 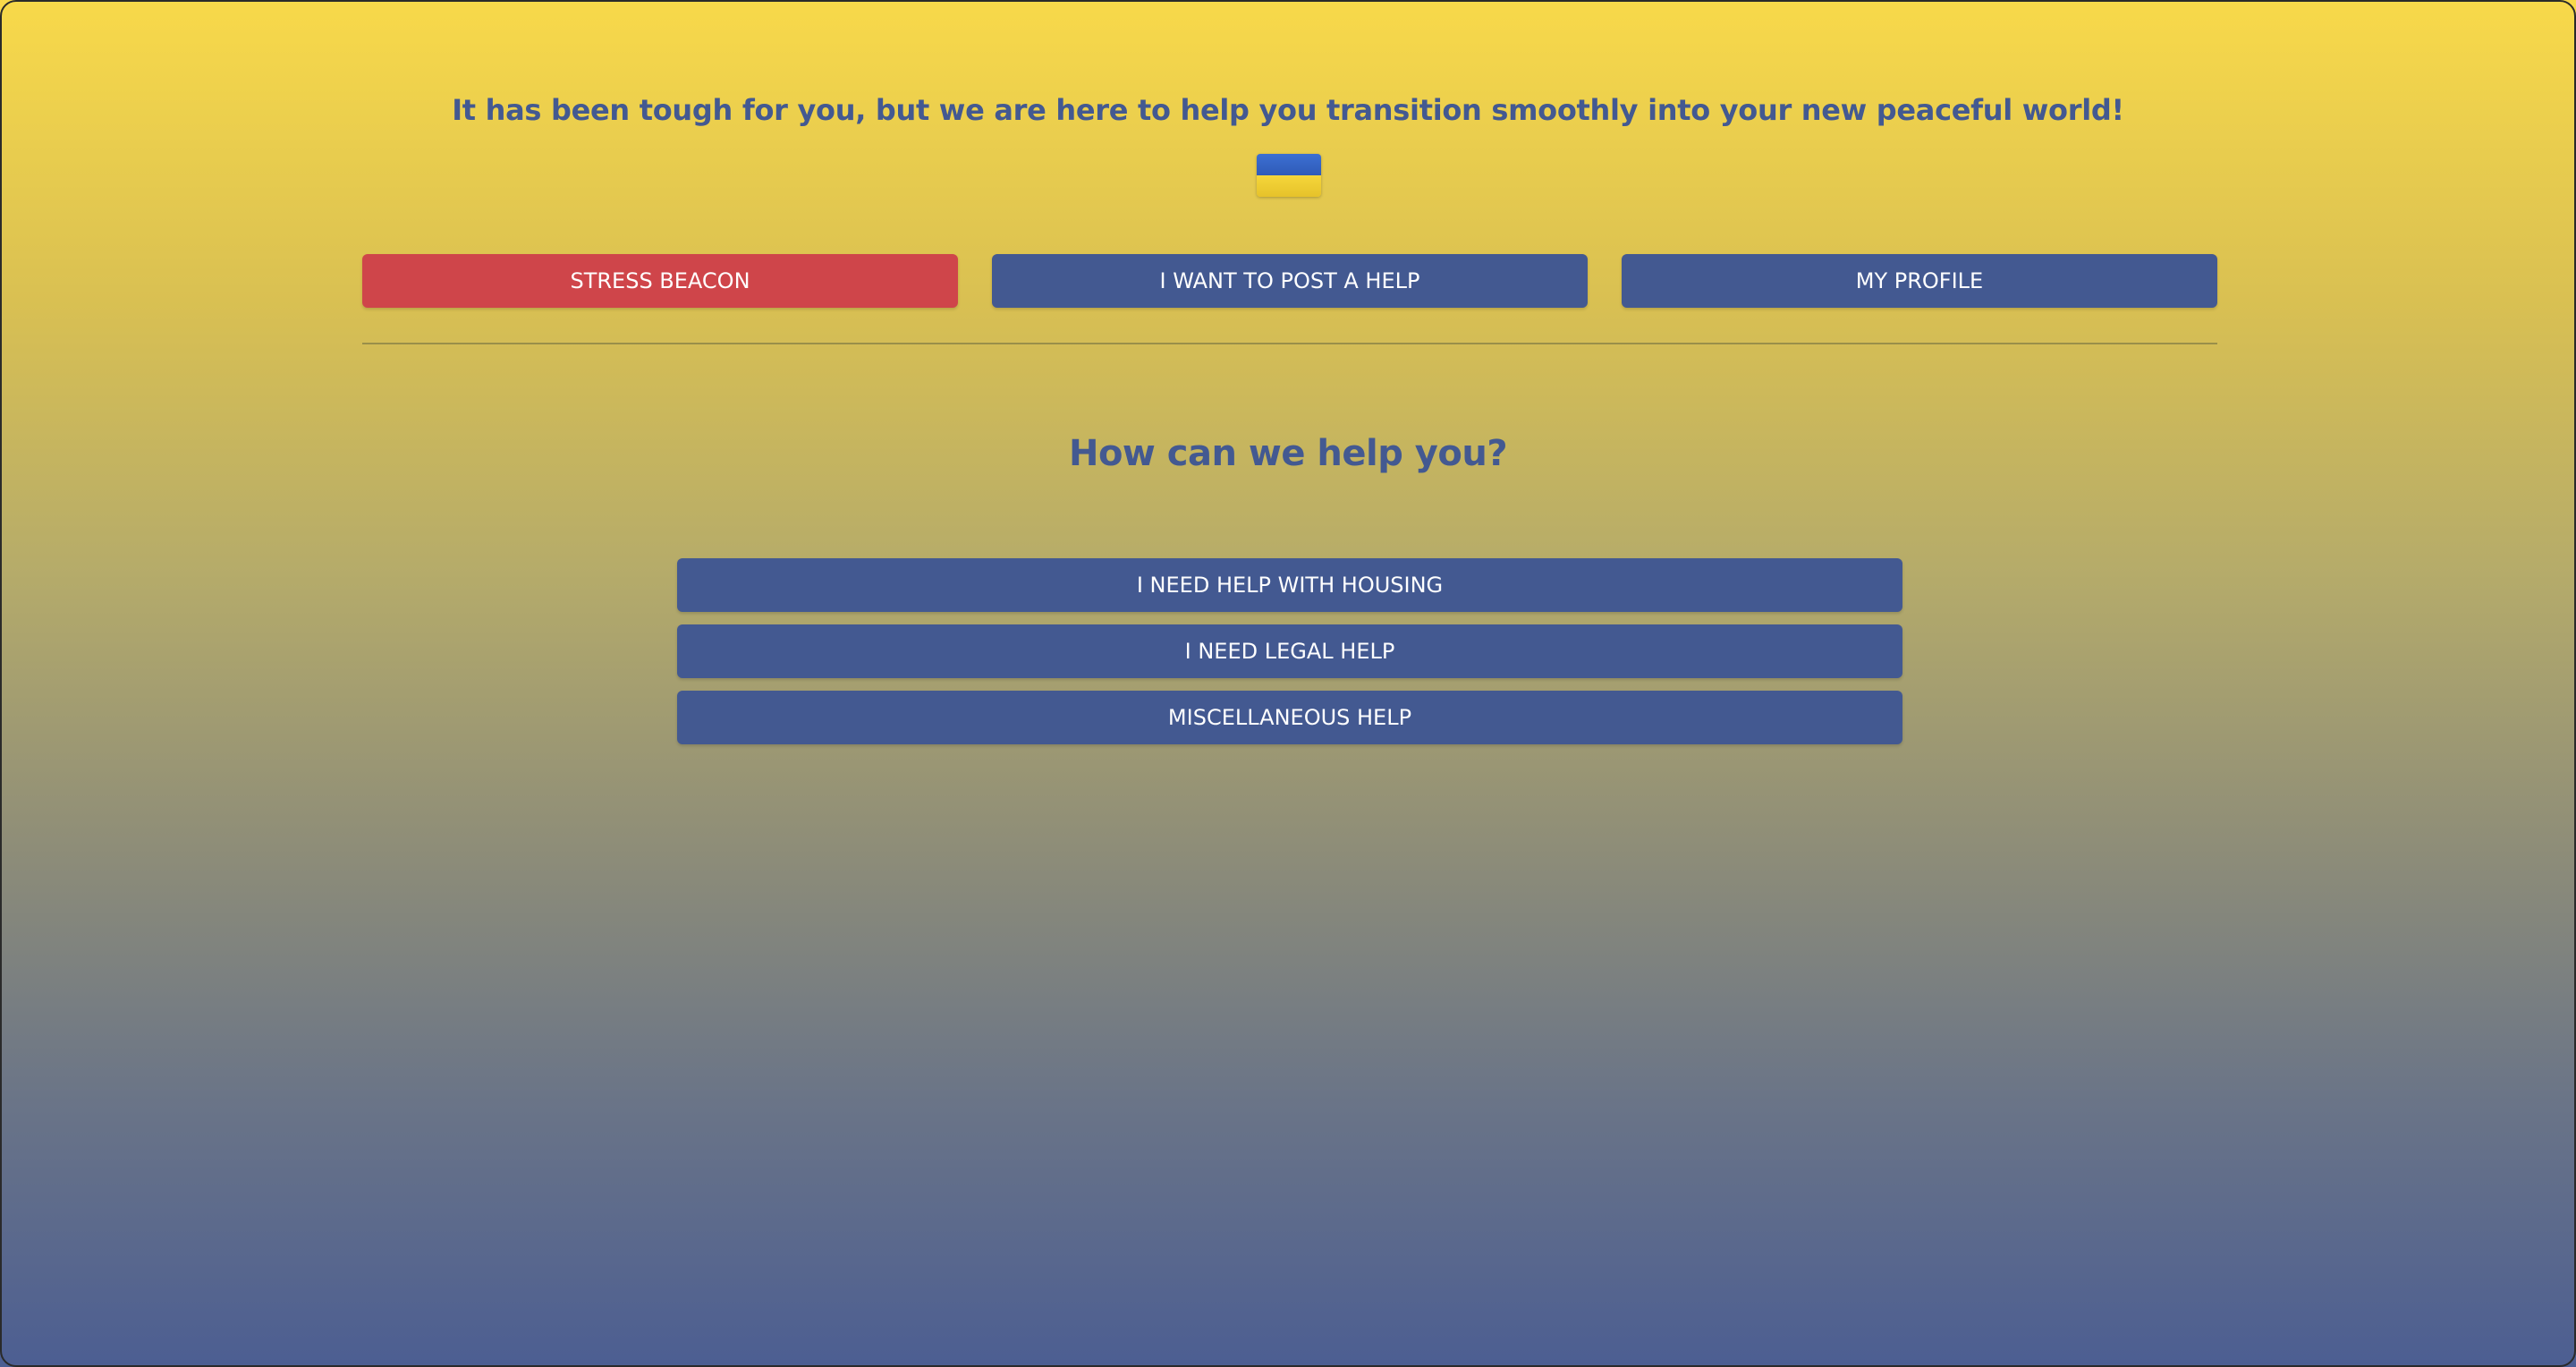 What do you see at coordinates (1289, 164) in the screenshot?
I see `flag-blue-stripe` at bounding box center [1289, 164].